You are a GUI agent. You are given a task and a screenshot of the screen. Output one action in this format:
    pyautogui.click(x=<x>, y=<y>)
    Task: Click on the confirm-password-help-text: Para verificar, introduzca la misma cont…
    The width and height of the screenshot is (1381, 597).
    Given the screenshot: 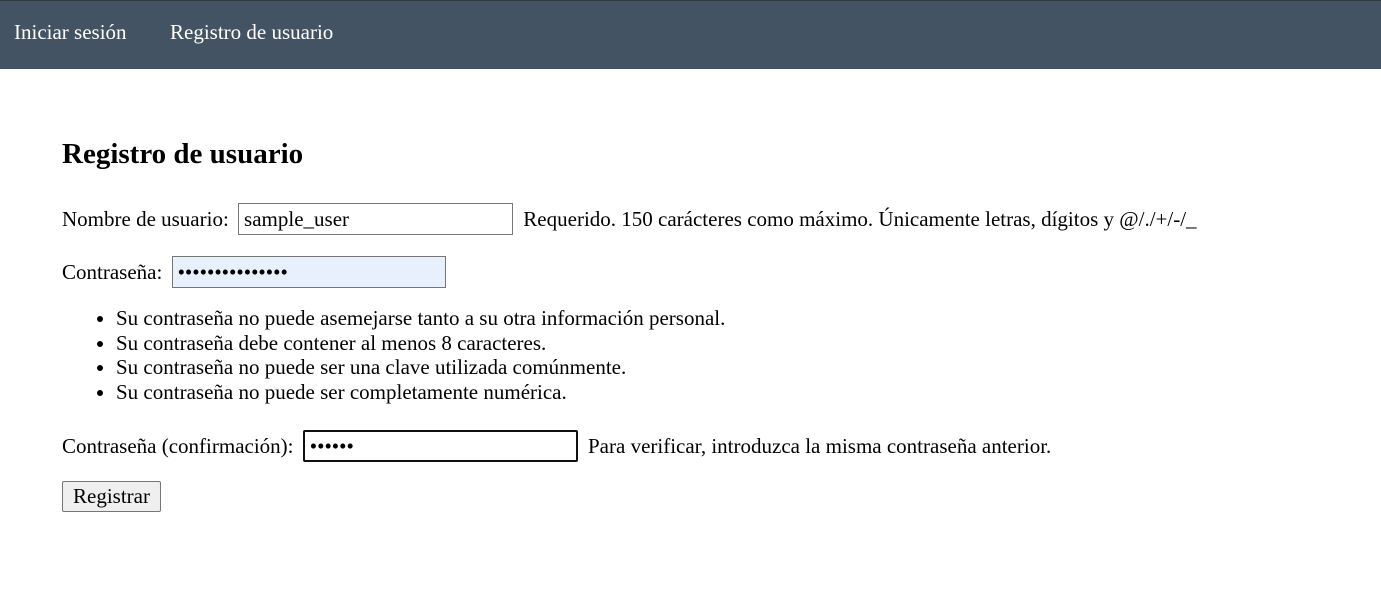 What is the action you would take?
    pyautogui.click(x=820, y=446)
    